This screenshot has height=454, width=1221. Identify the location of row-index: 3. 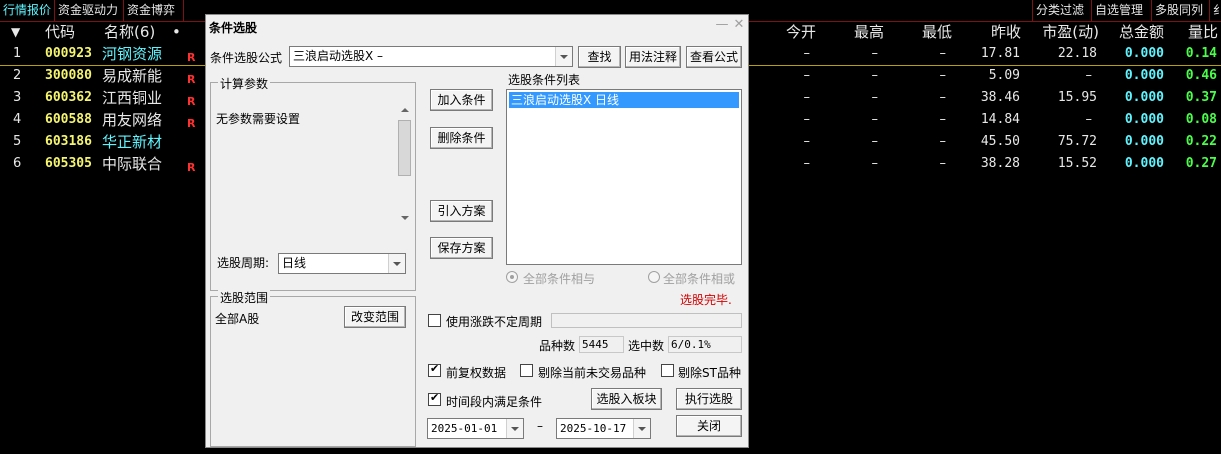
(17, 97).